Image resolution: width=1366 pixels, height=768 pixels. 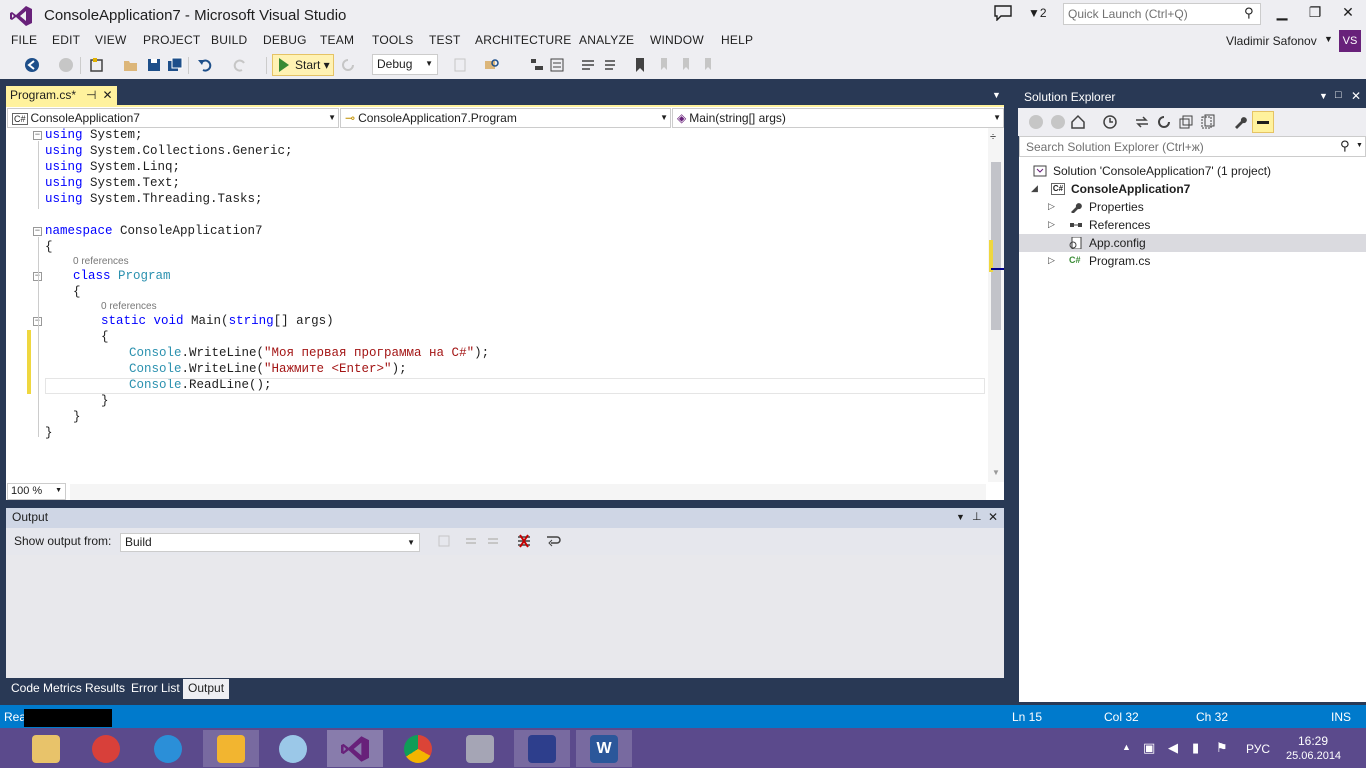 What do you see at coordinates (97, 65) in the screenshot?
I see `new-project-icon` at bounding box center [97, 65].